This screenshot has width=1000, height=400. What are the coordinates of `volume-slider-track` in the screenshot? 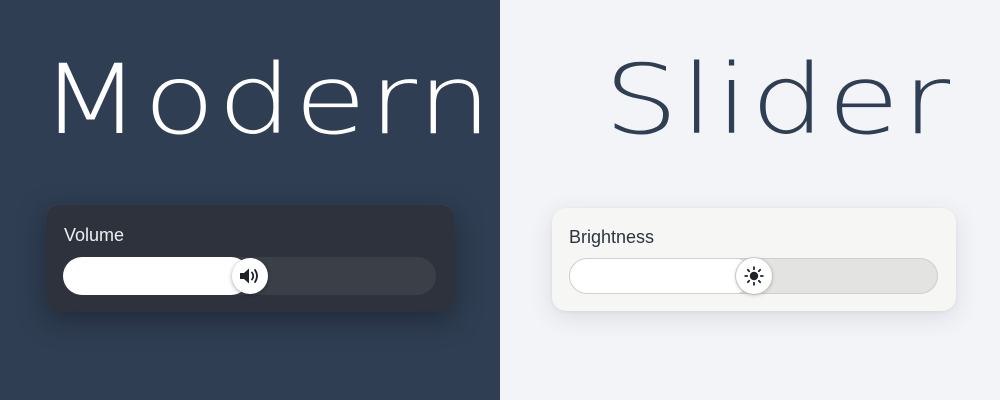 It's located at (249, 276).